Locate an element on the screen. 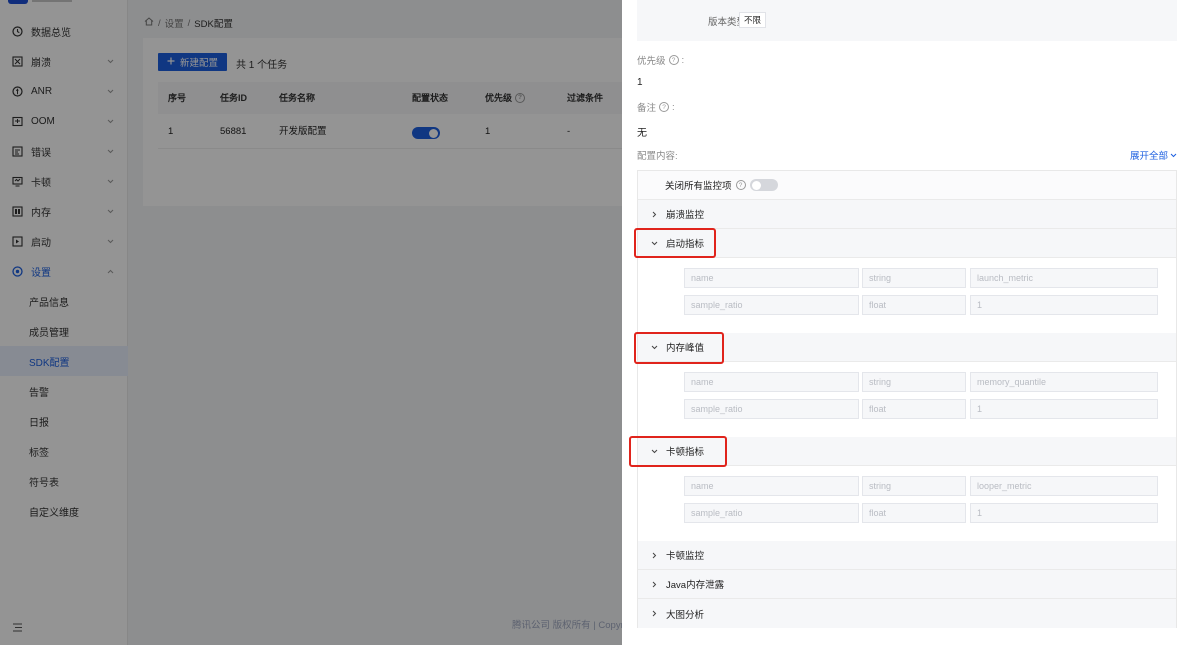  lag-ratio-key: sample_ratio is located at coordinates (771, 513).